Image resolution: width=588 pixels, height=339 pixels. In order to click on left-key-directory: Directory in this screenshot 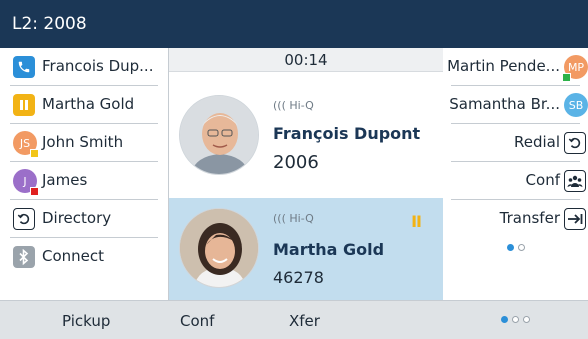, I will do `click(84, 219)`.